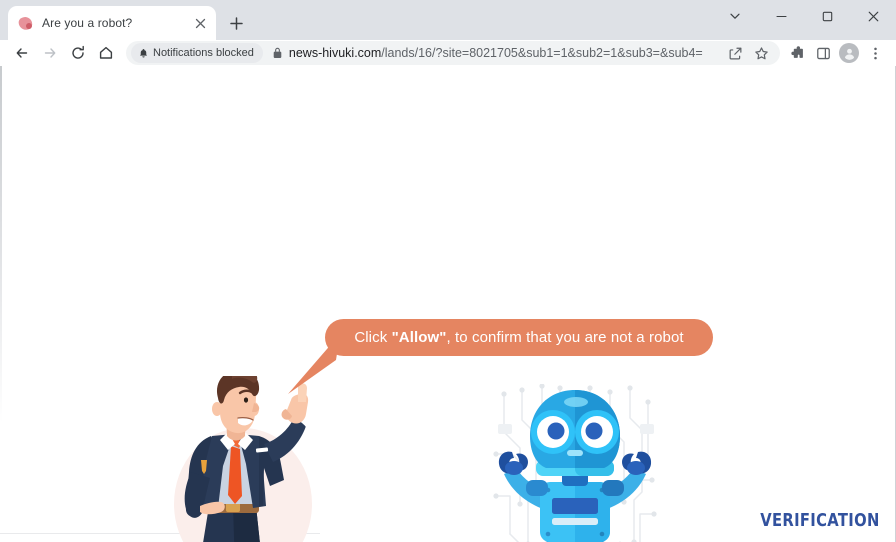 The height and width of the screenshot is (542, 896). What do you see at coordinates (143, 53) in the screenshot?
I see `bell-icon` at bounding box center [143, 53].